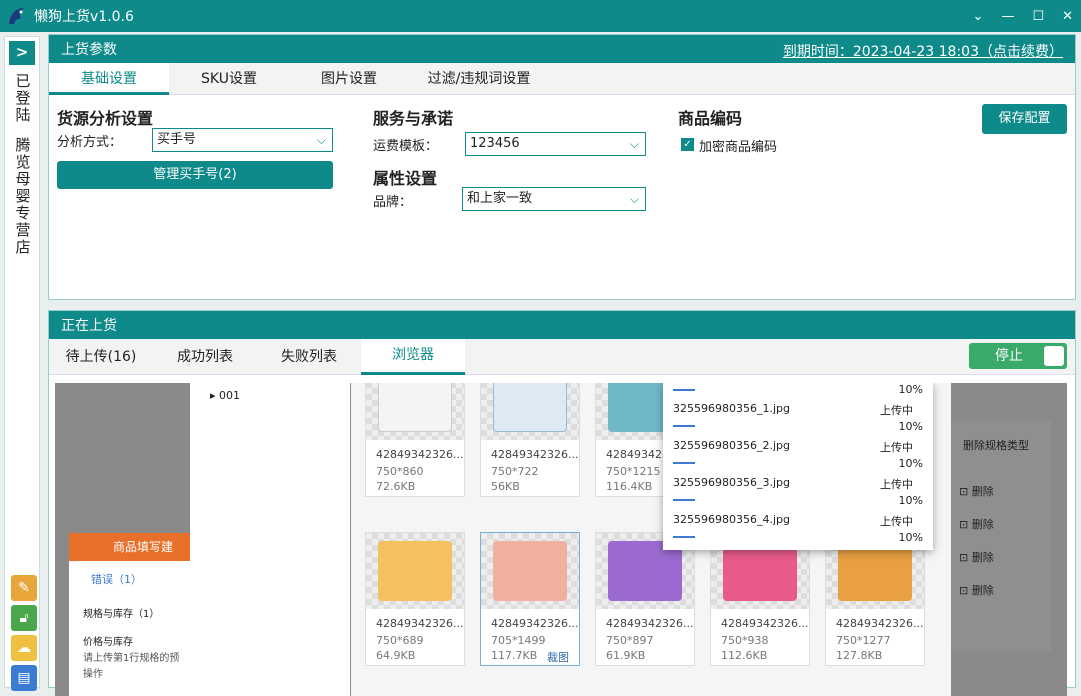 Image resolution: width=1081 pixels, height=696 pixels. What do you see at coordinates (349, 79) in the screenshot?
I see `tab-image: 图片设置` at bounding box center [349, 79].